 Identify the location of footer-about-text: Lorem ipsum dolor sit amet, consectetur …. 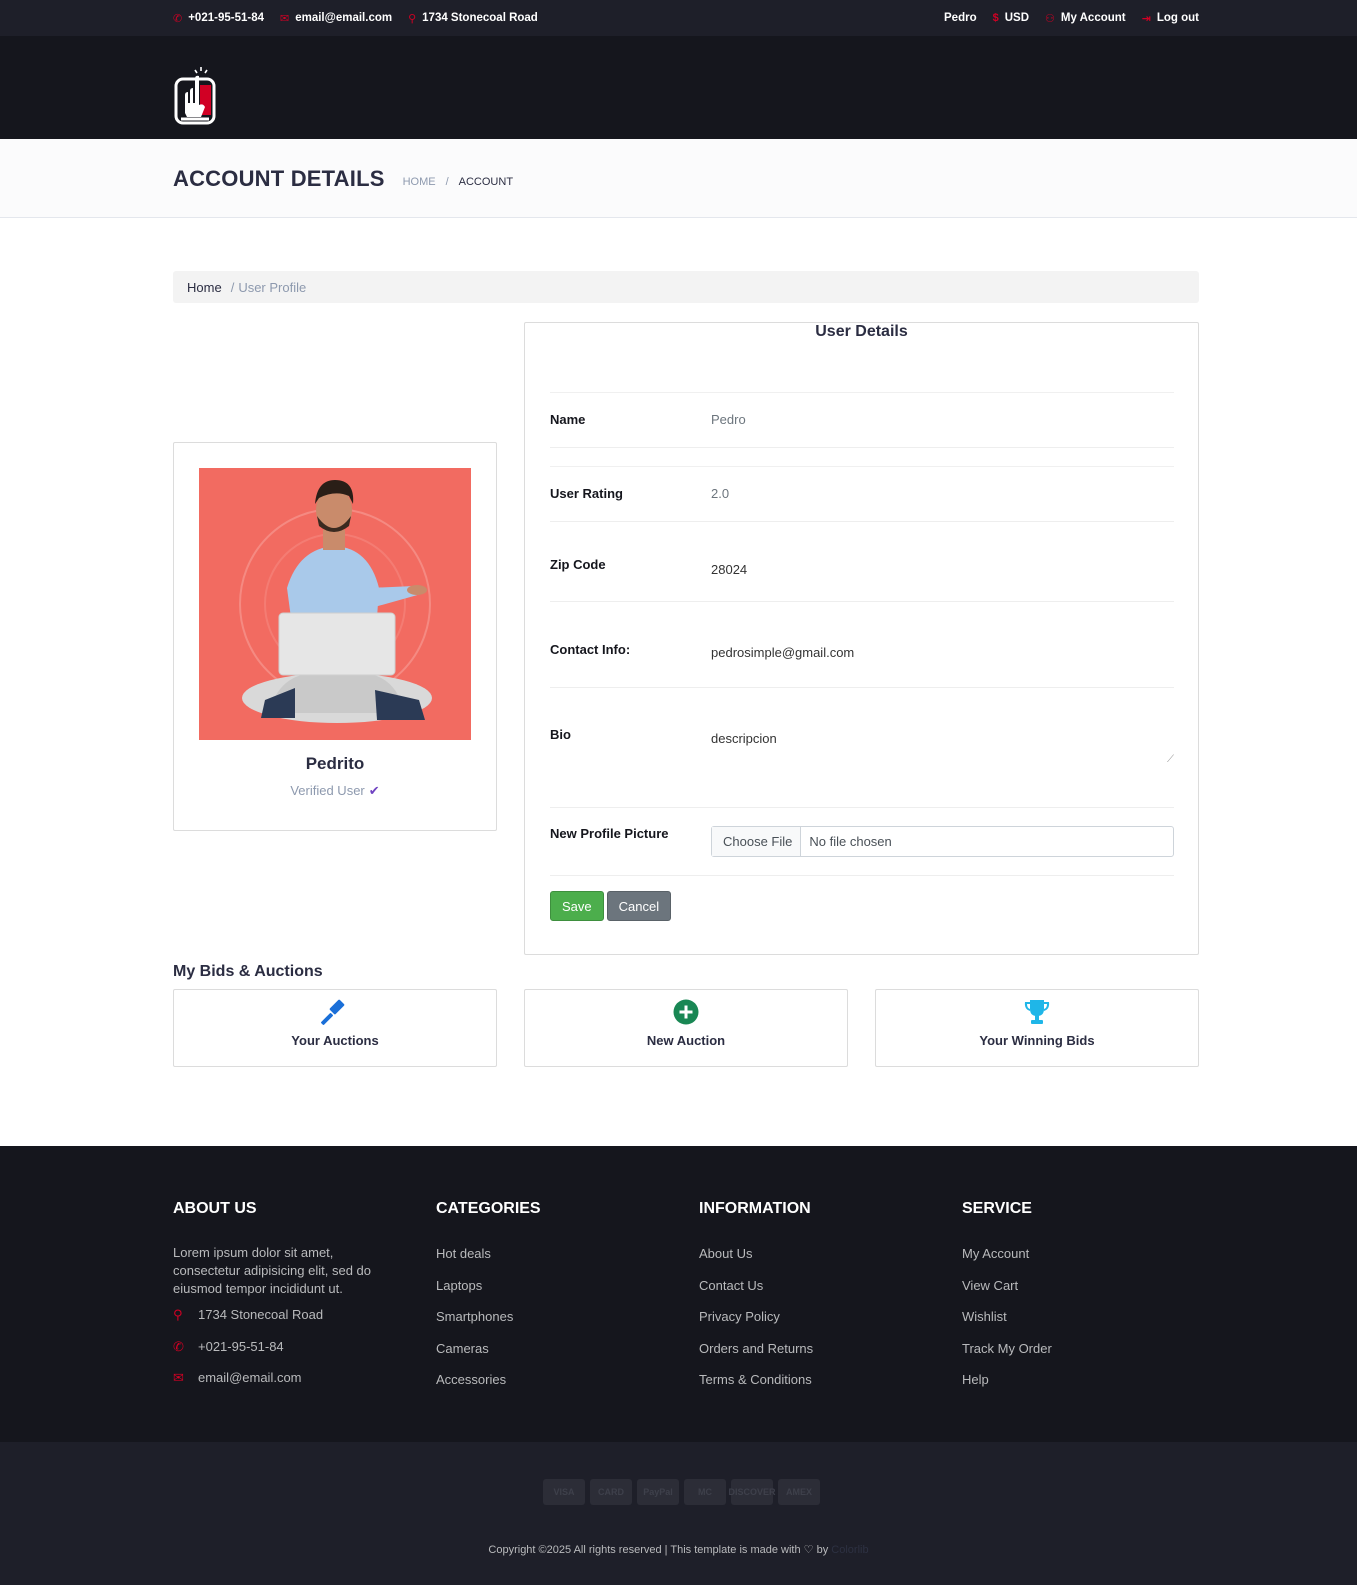
(272, 1270).